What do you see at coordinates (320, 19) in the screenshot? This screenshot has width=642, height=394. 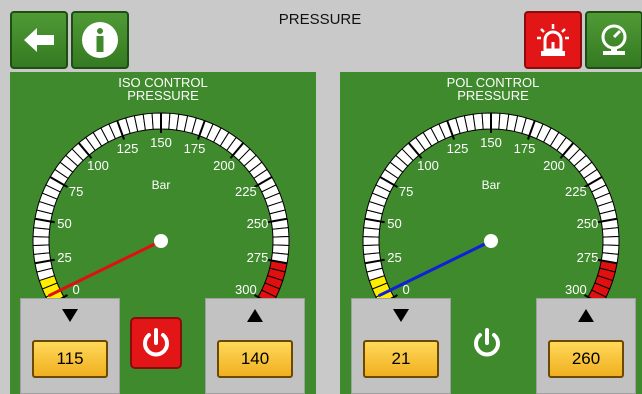 I see `page-title: PRESSURE` at bounding box center [320, 19].